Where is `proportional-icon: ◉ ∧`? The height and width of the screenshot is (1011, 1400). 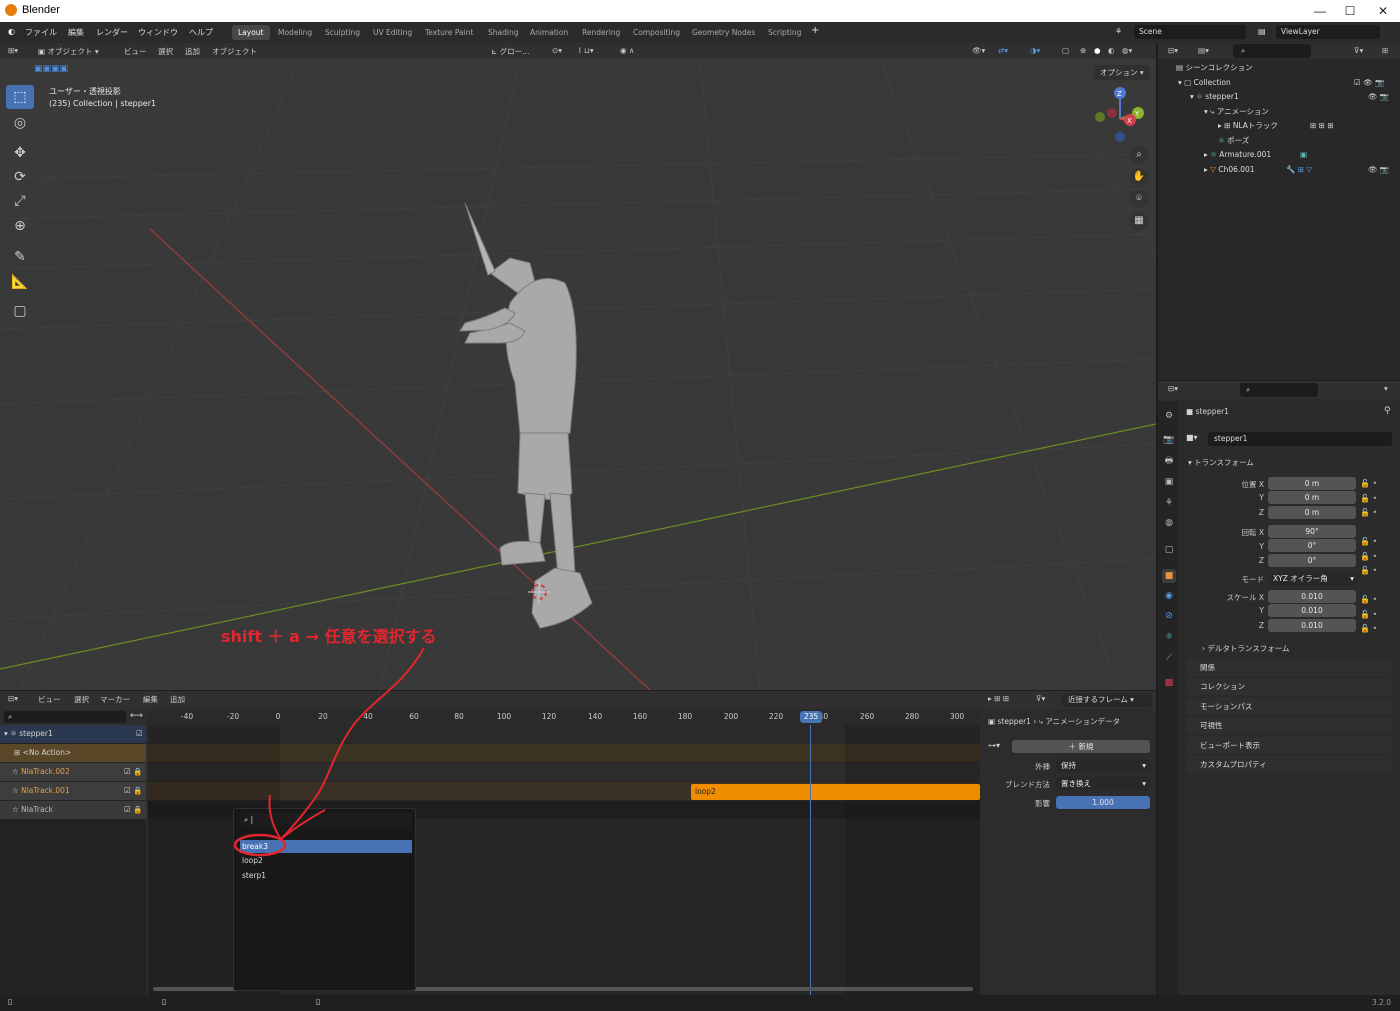
proportional-icon: ◉ ∧ is located at coordinates (627, 50).